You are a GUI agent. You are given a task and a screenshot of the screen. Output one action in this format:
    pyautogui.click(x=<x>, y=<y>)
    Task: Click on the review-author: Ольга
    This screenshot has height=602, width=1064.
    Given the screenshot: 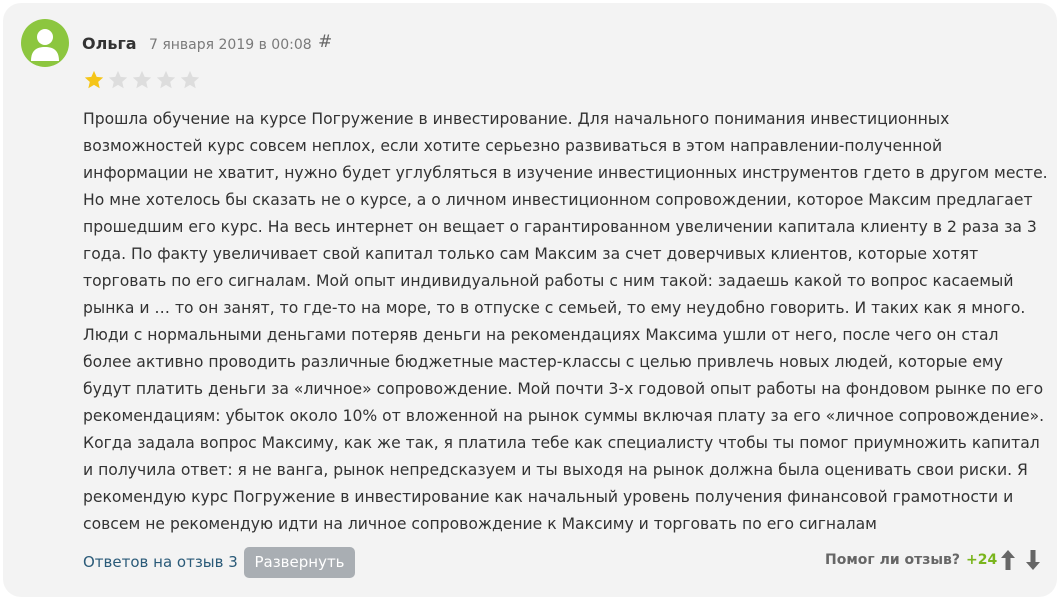 What is the action you would take?
    pyautogui.click(x=109, y=43)
    